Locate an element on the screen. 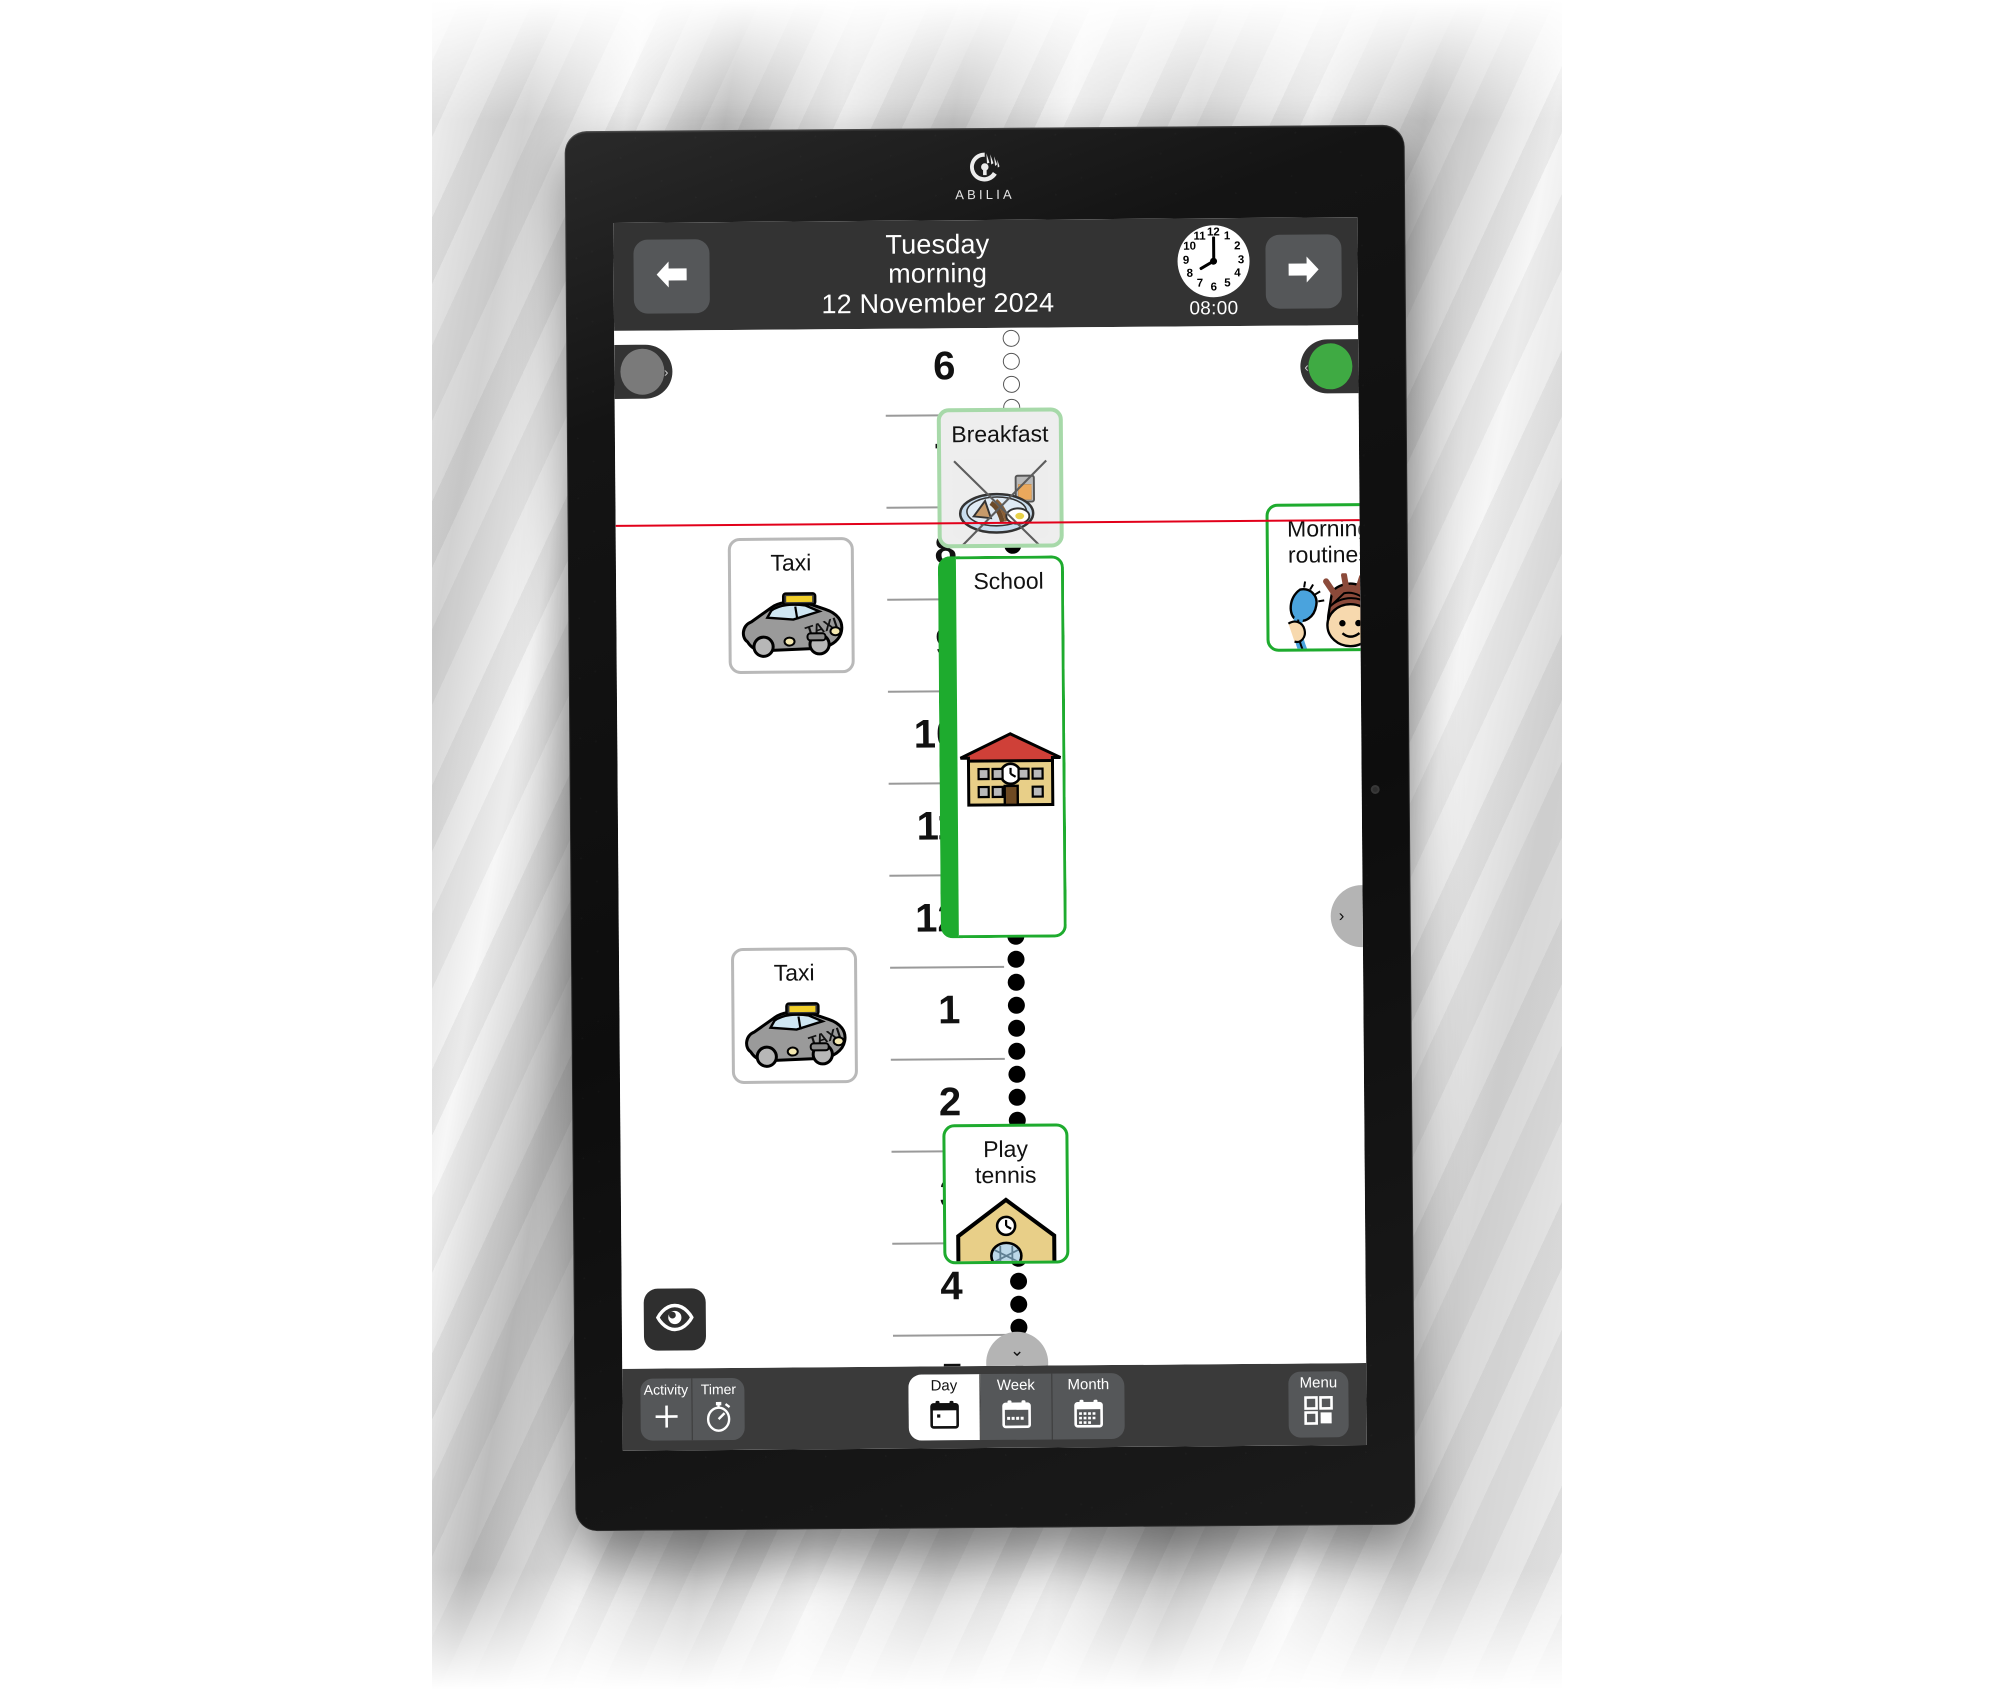 The image size is (2000, 1690). tab-week: Week is located at coordinates (1016, 1407).